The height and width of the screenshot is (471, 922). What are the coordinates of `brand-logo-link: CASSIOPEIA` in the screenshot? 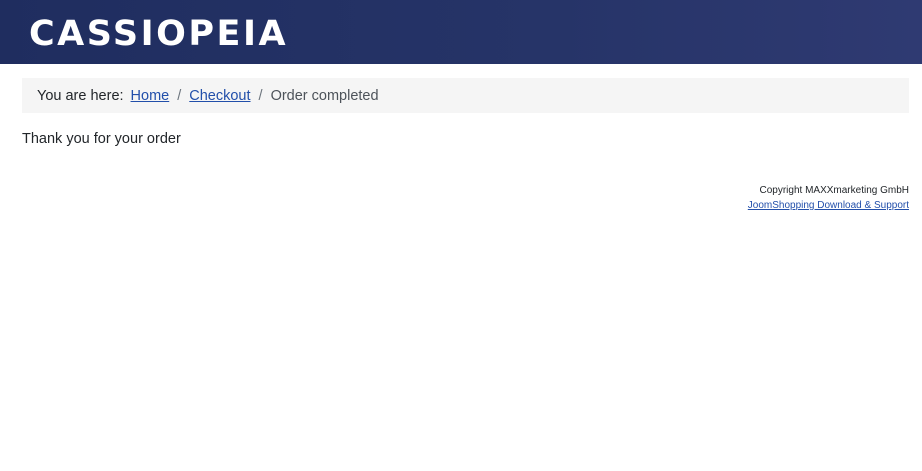 It's located at (158, 34).